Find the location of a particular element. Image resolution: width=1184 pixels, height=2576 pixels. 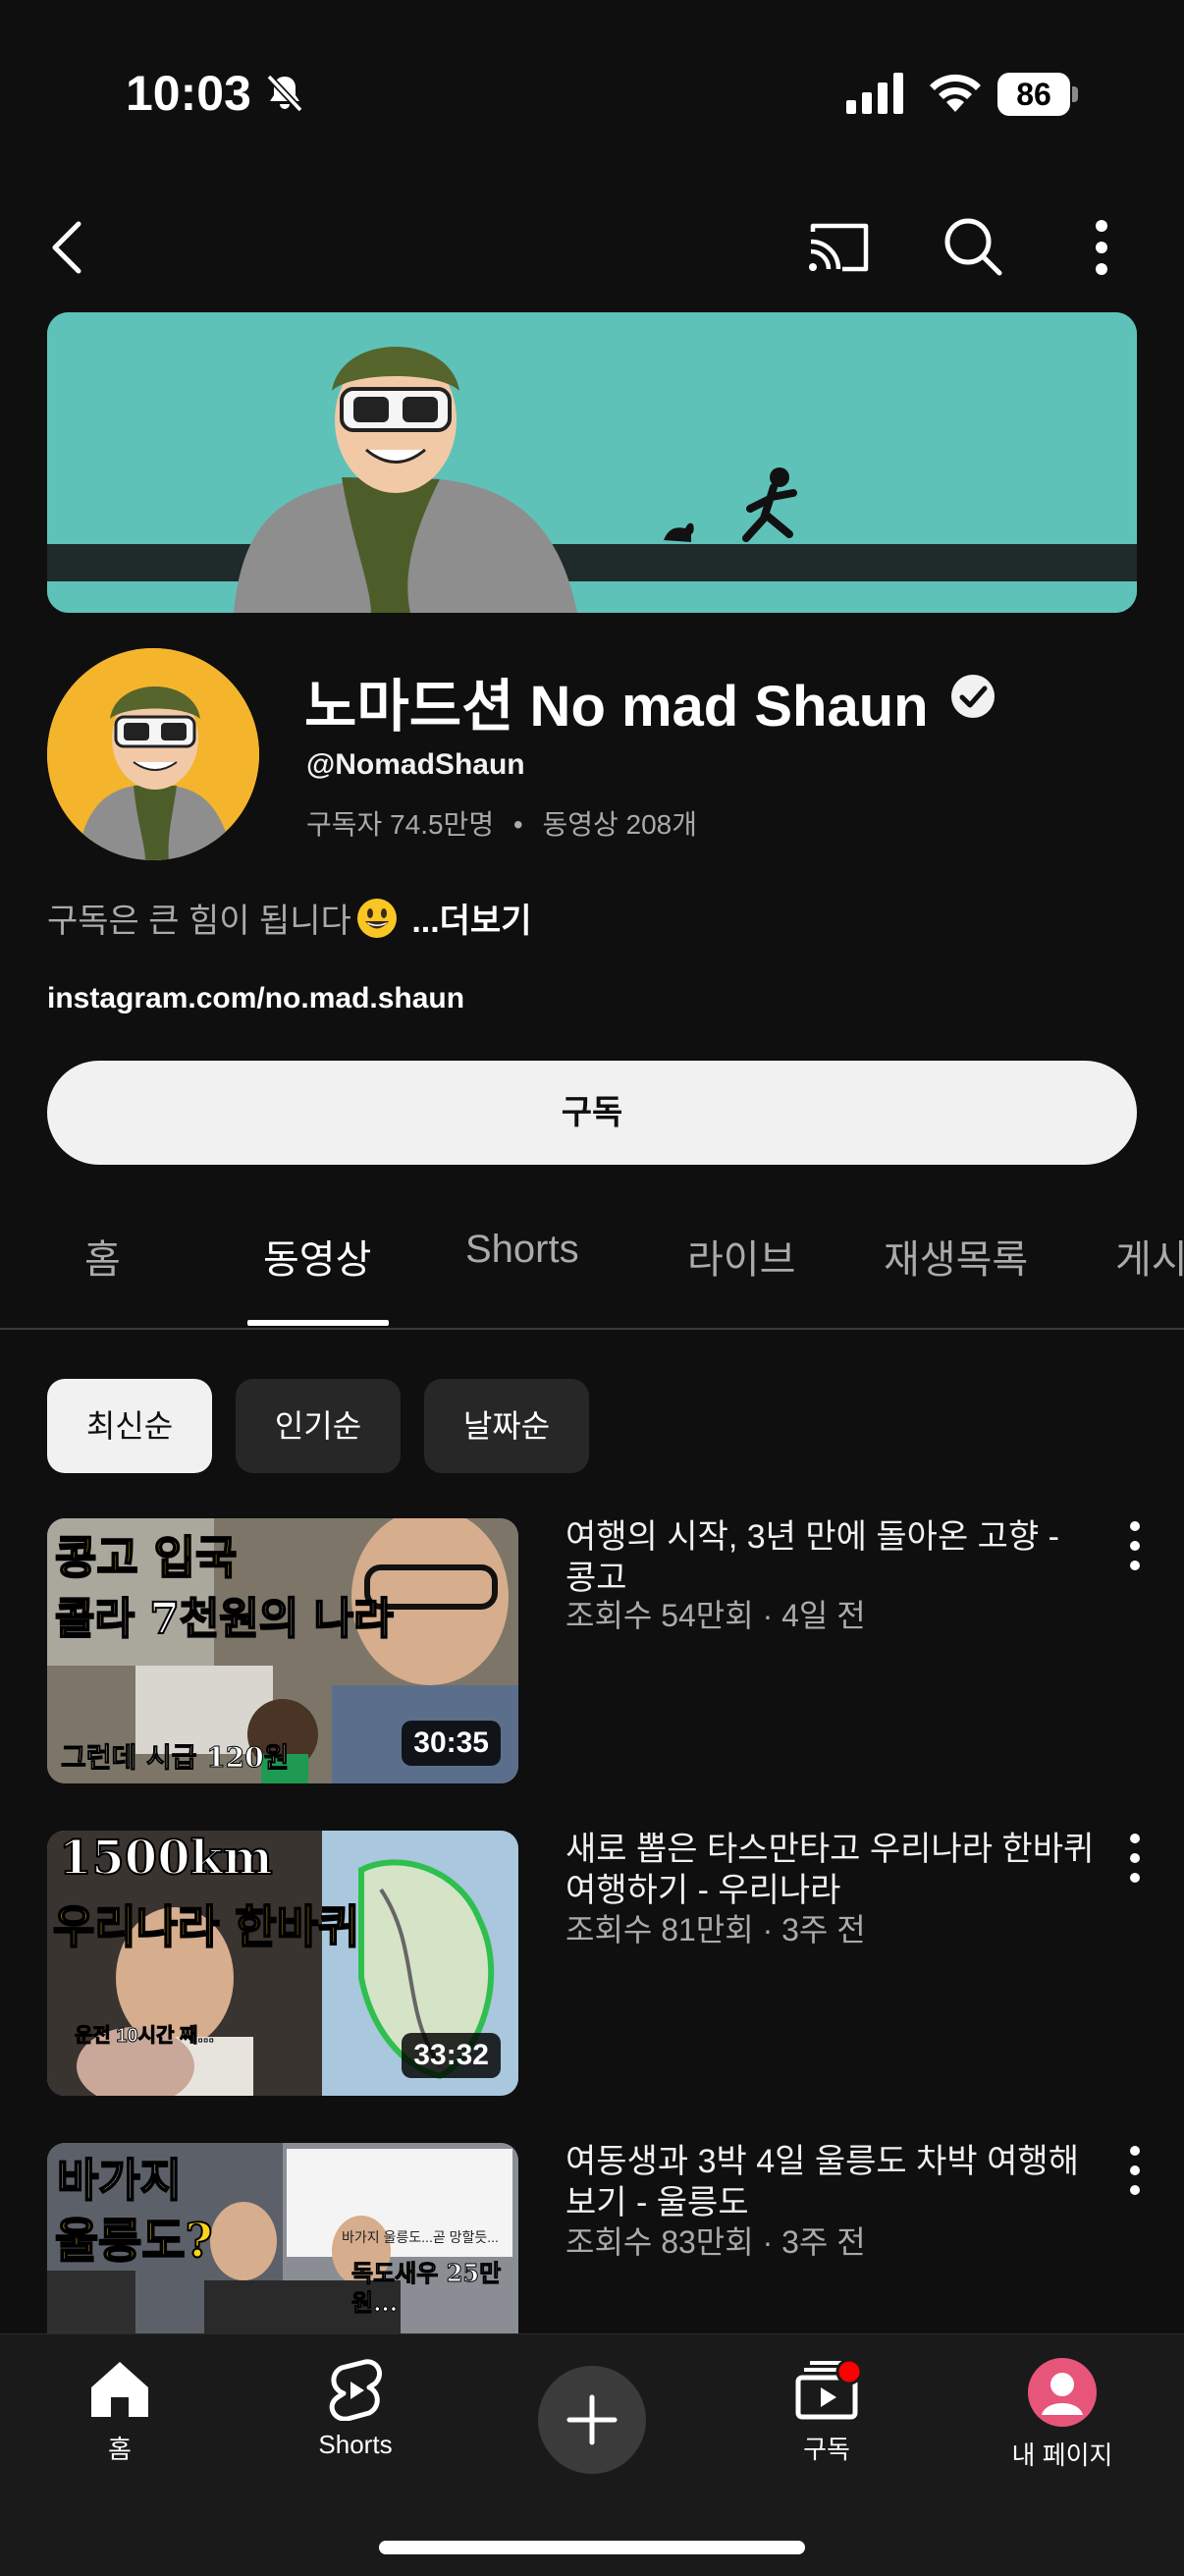

channel-stats: 구독자 74.5만명 • 동영상 208개 is located at coordinates (501, 823).